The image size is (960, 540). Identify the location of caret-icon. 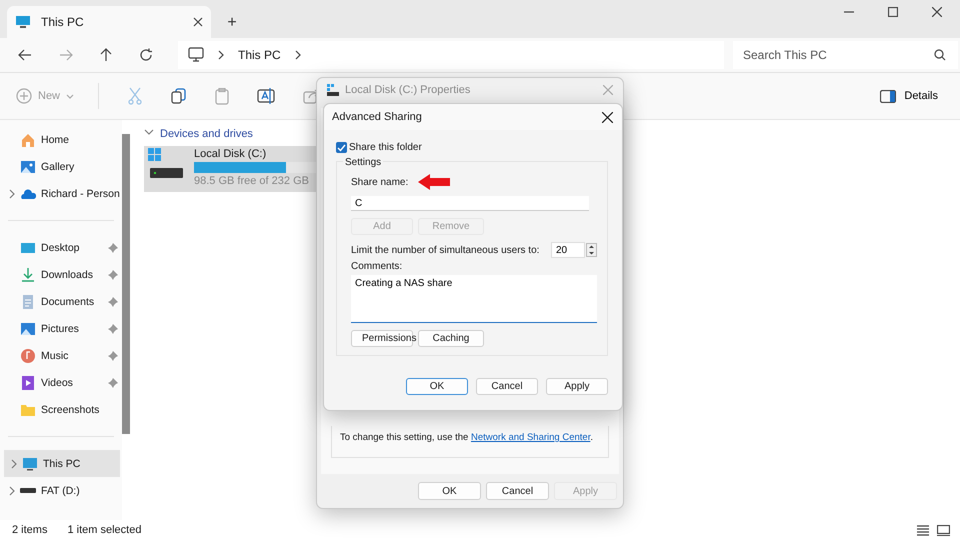
(70, 96).